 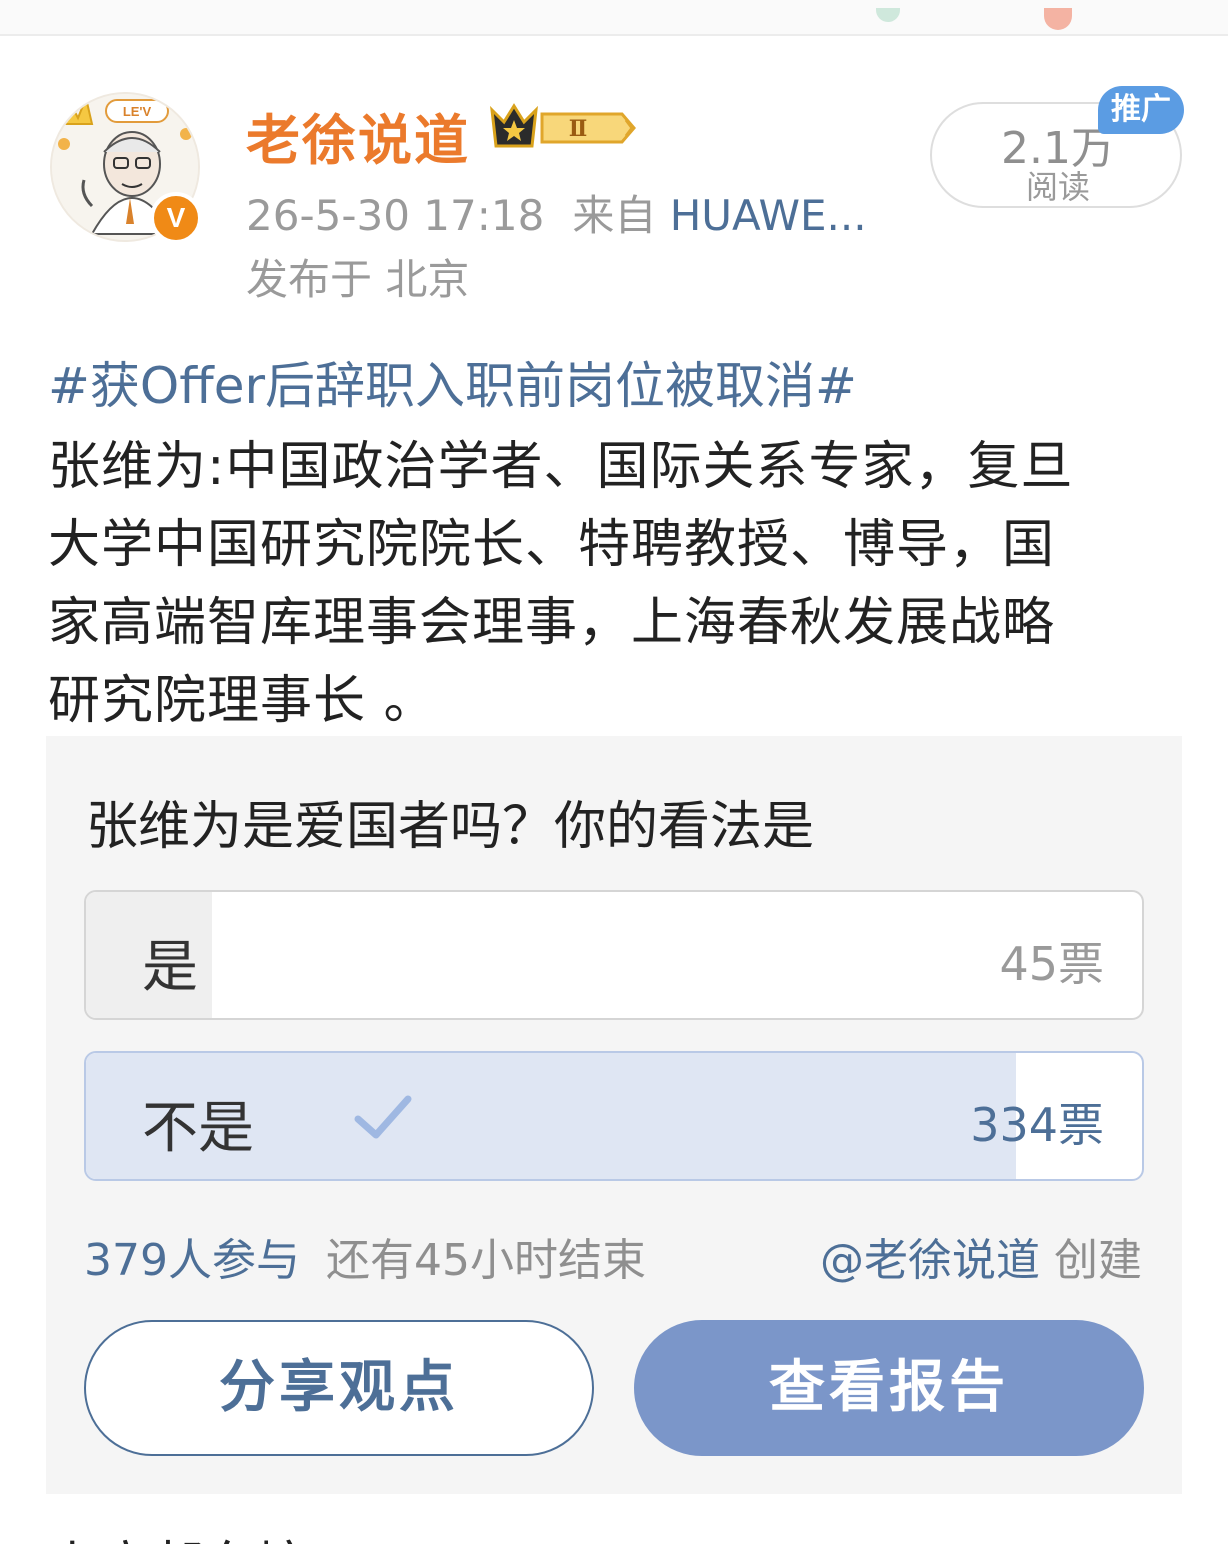 What do you see at coordinates (614, 1116) in the screenshot?
I see `poll-option-no: 不是 334票` at bounding box center [614, 1116].